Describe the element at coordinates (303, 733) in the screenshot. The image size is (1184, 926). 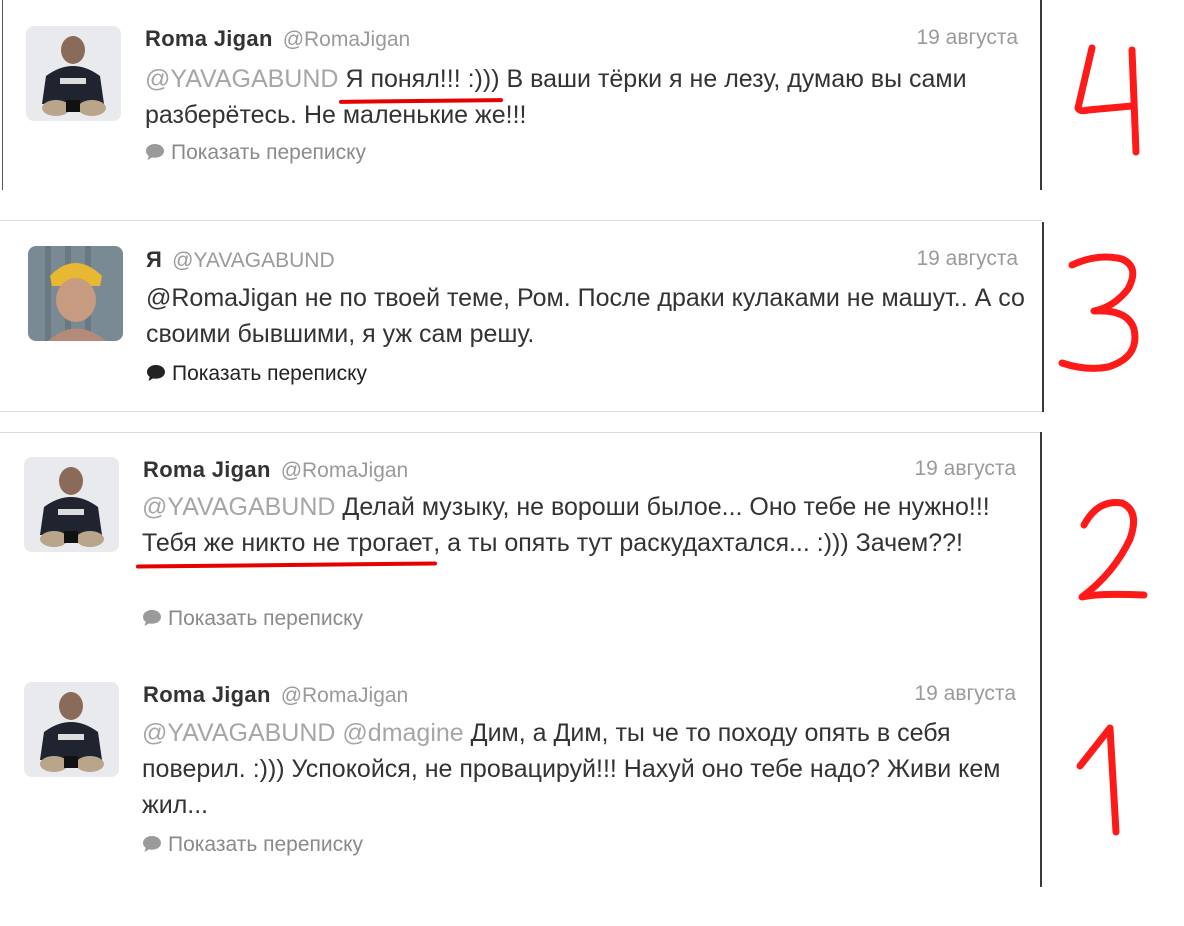
I see `mention: @YAVAGABUND @dmagine` at that location.